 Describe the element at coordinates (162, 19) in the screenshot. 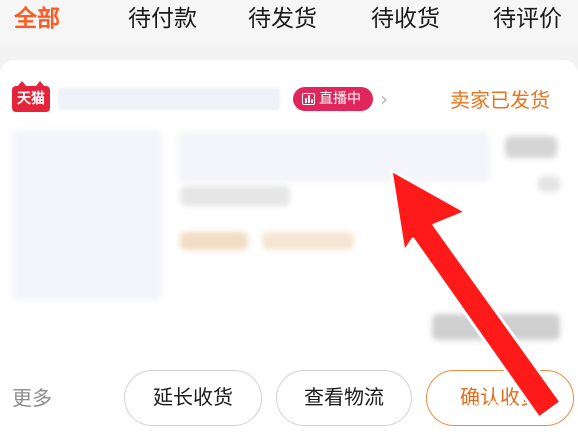

I see `tab-pending-payment: 待付款` at that location.